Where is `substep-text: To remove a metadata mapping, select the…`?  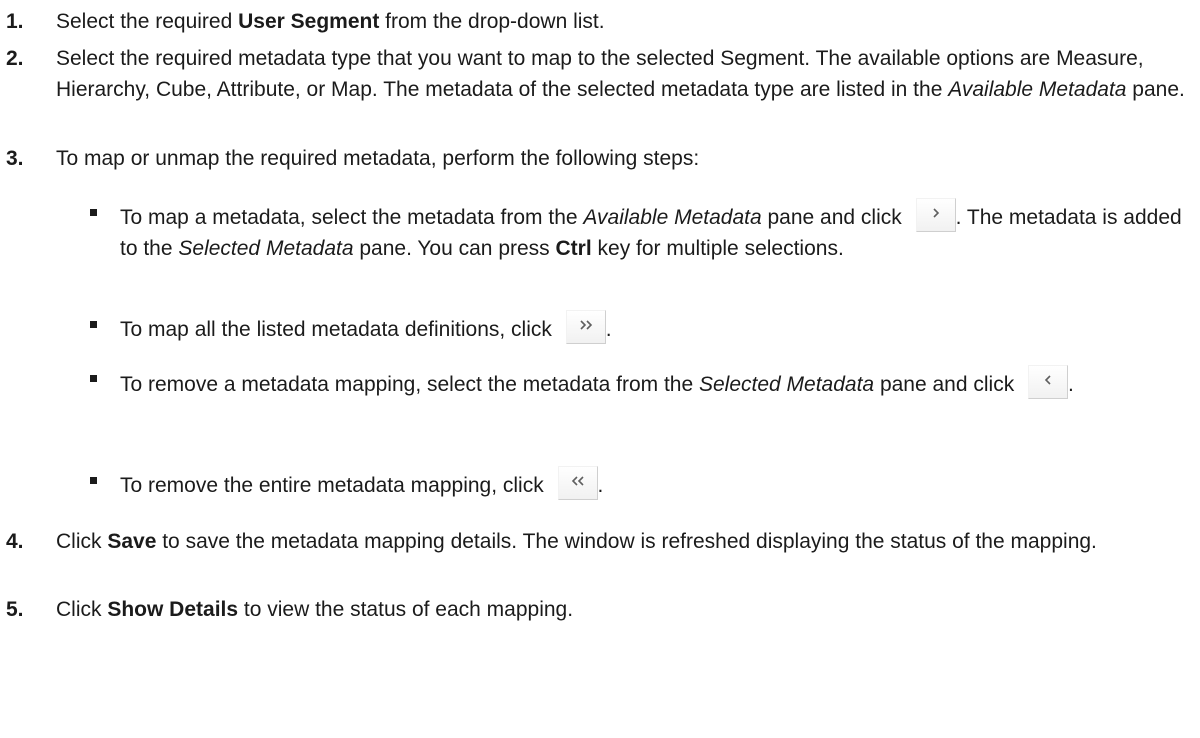
substep-text: To remove a metadata mapping, select the… is located at coordinates (656, 385).